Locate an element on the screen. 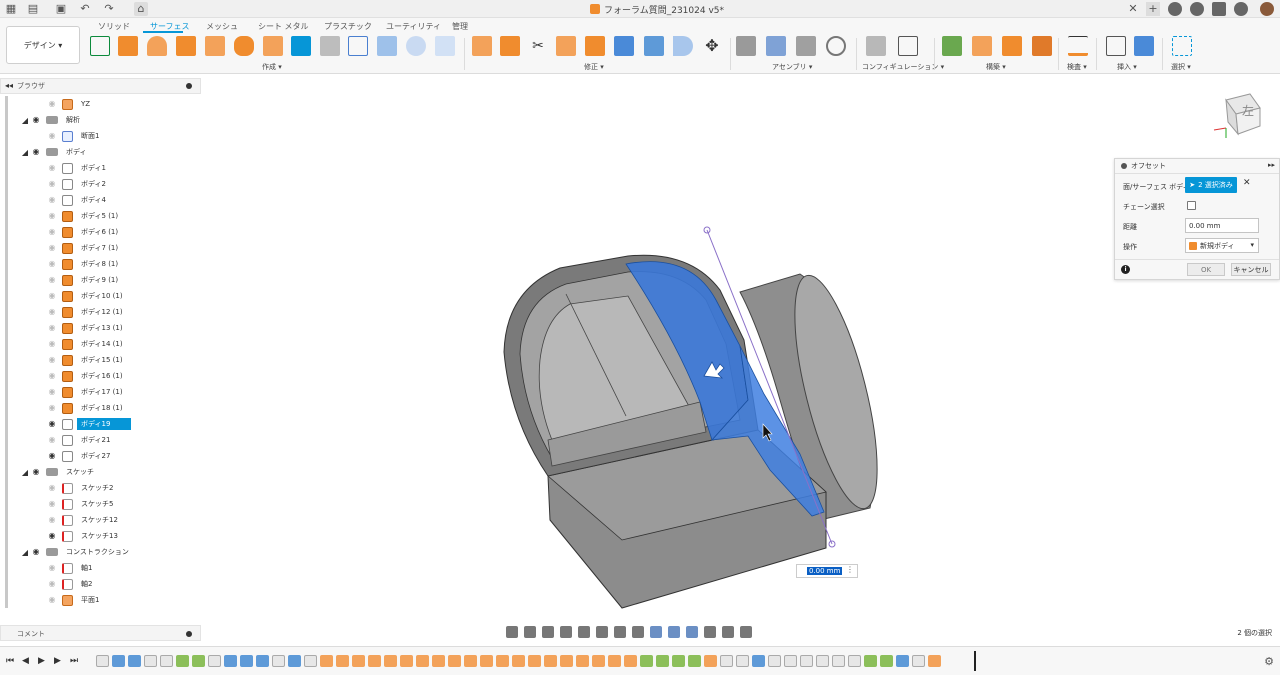 The width and height of the screenshot is (1280, 675). group-construct: 構築 ▾ is located at coordinates (996, 67).